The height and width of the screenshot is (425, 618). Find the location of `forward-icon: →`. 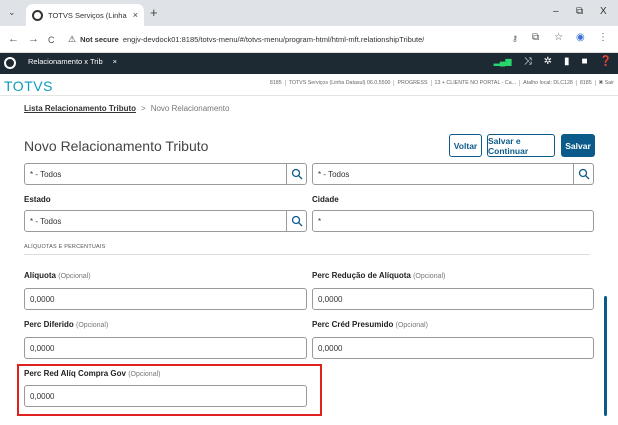

forward-icon: → is located at coordinates (33, 39).